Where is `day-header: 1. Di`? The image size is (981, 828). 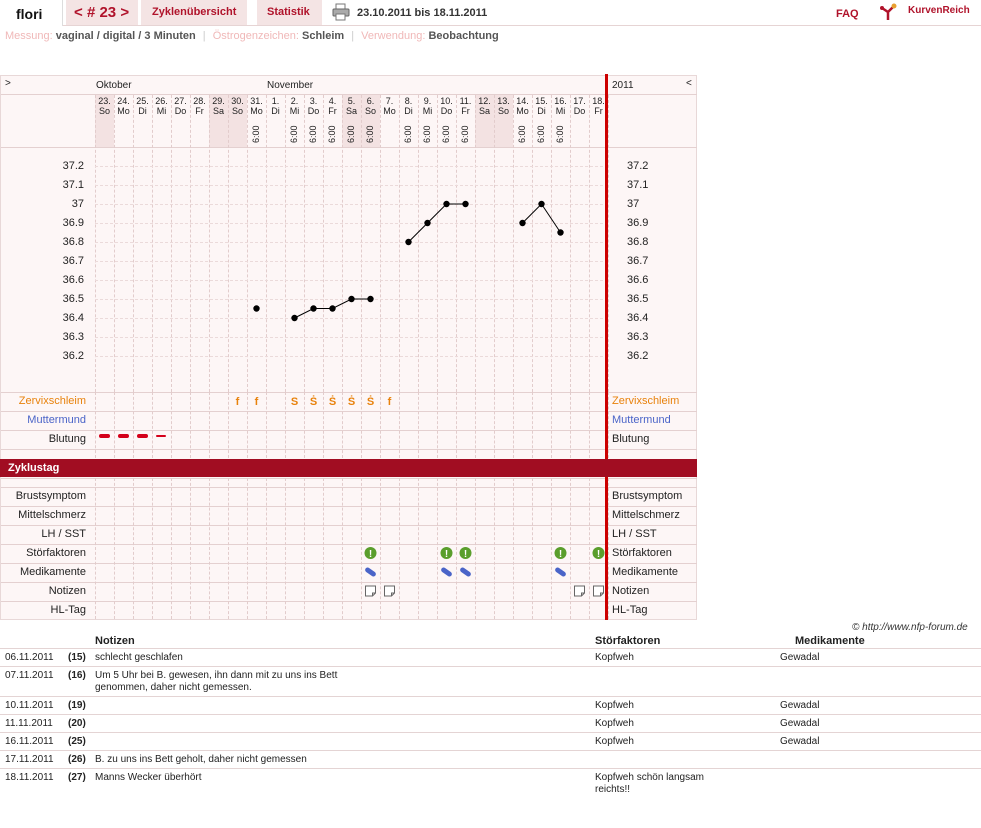
day-header: 1. Di is located at coordinates (275, 106).